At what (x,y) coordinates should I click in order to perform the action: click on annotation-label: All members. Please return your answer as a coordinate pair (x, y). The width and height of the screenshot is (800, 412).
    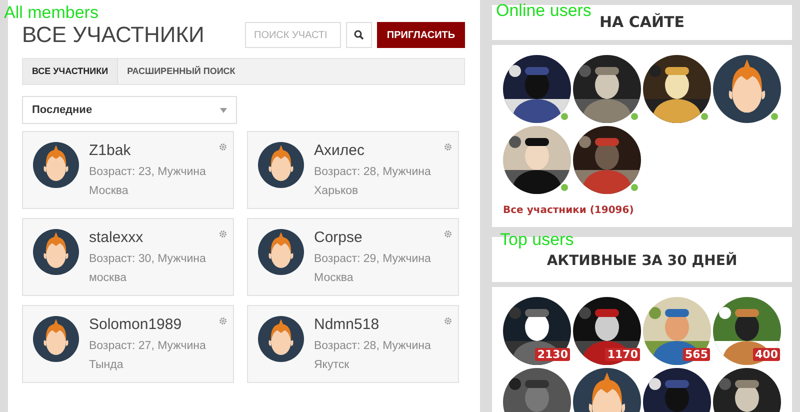
    Looking at the image, I should click on (51, 13).